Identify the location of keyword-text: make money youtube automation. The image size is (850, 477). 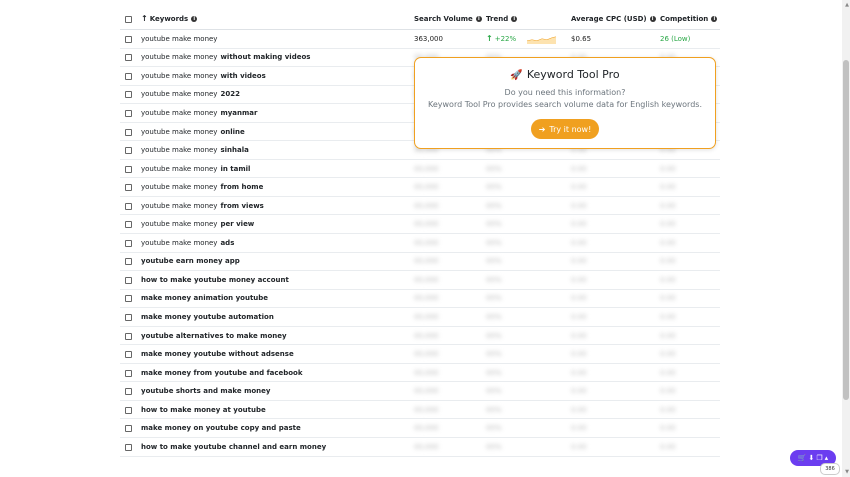
(207, 316).